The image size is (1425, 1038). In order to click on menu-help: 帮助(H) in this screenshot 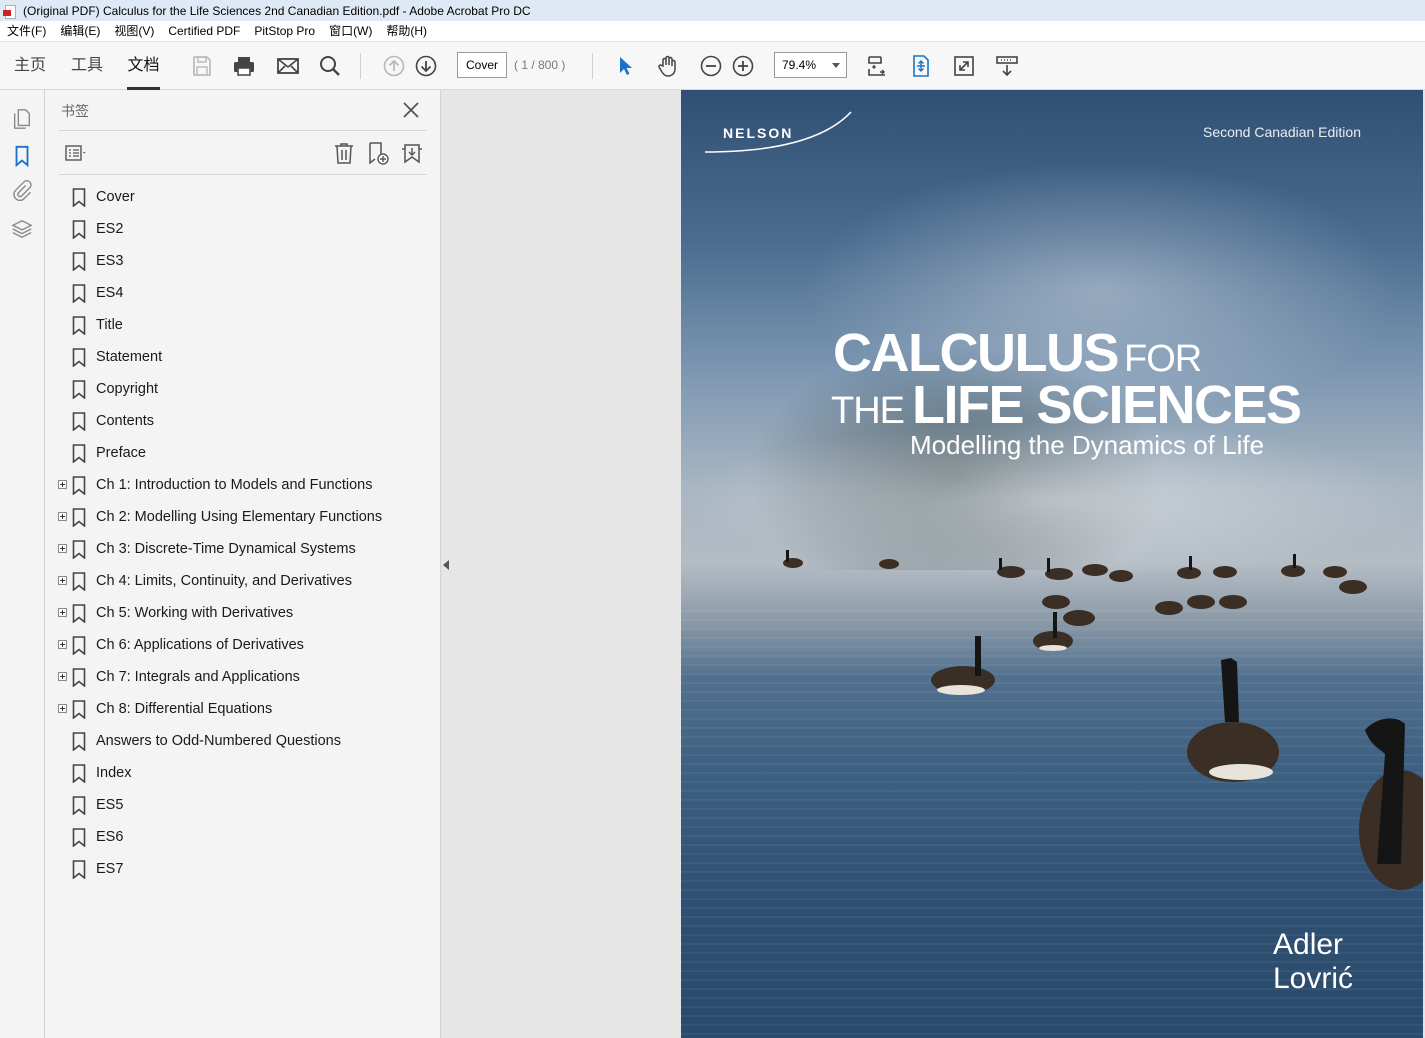, I will do `click(406, 31)`.